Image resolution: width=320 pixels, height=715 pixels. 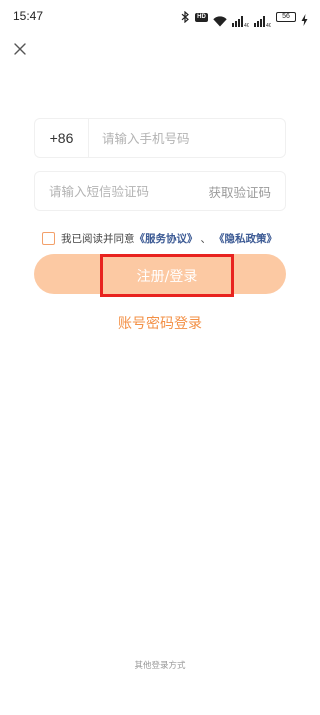 What do you see at coordinates (48, 238) in the screenshot?
I see `agreement-checkbox` at bounding box center [48, 238].